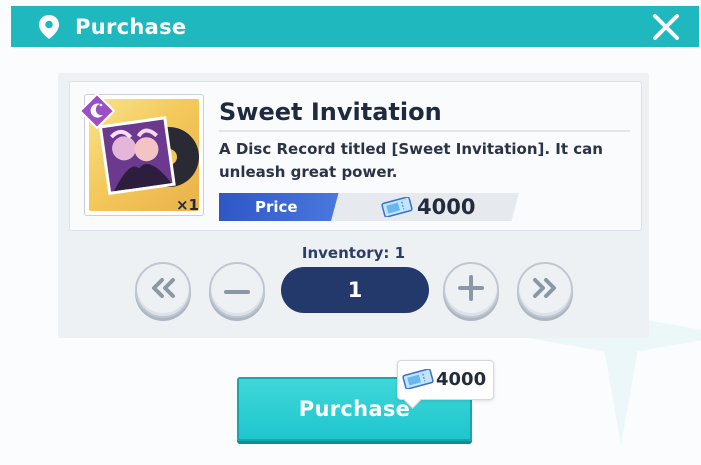  Describe the element at coordinates (355, 290) in the screenshot. I see `quantity-field: 1` at that location.